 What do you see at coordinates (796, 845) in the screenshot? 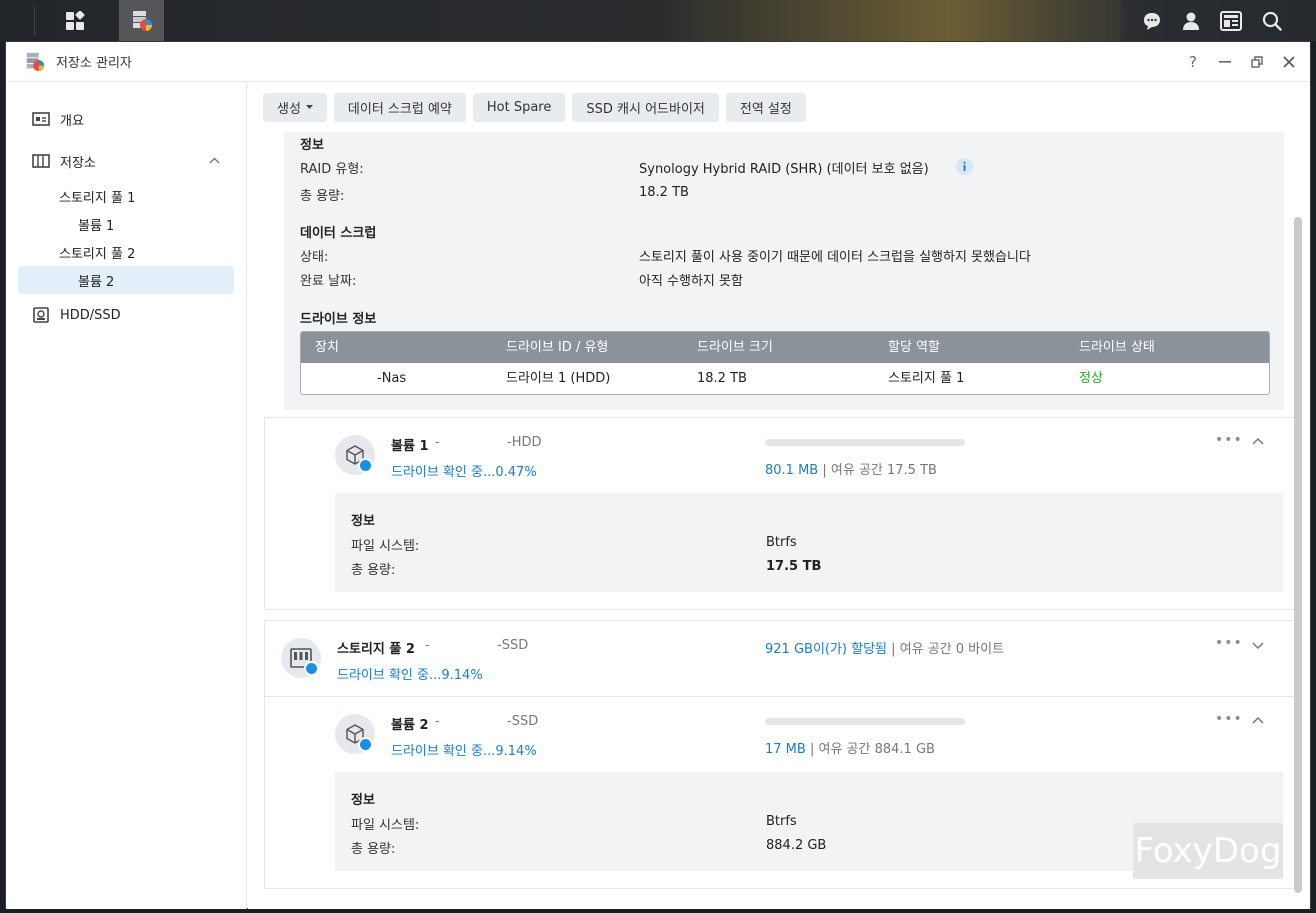
I see `total-capacity-value: 884.2 GB` at bounding box center [796, 845].